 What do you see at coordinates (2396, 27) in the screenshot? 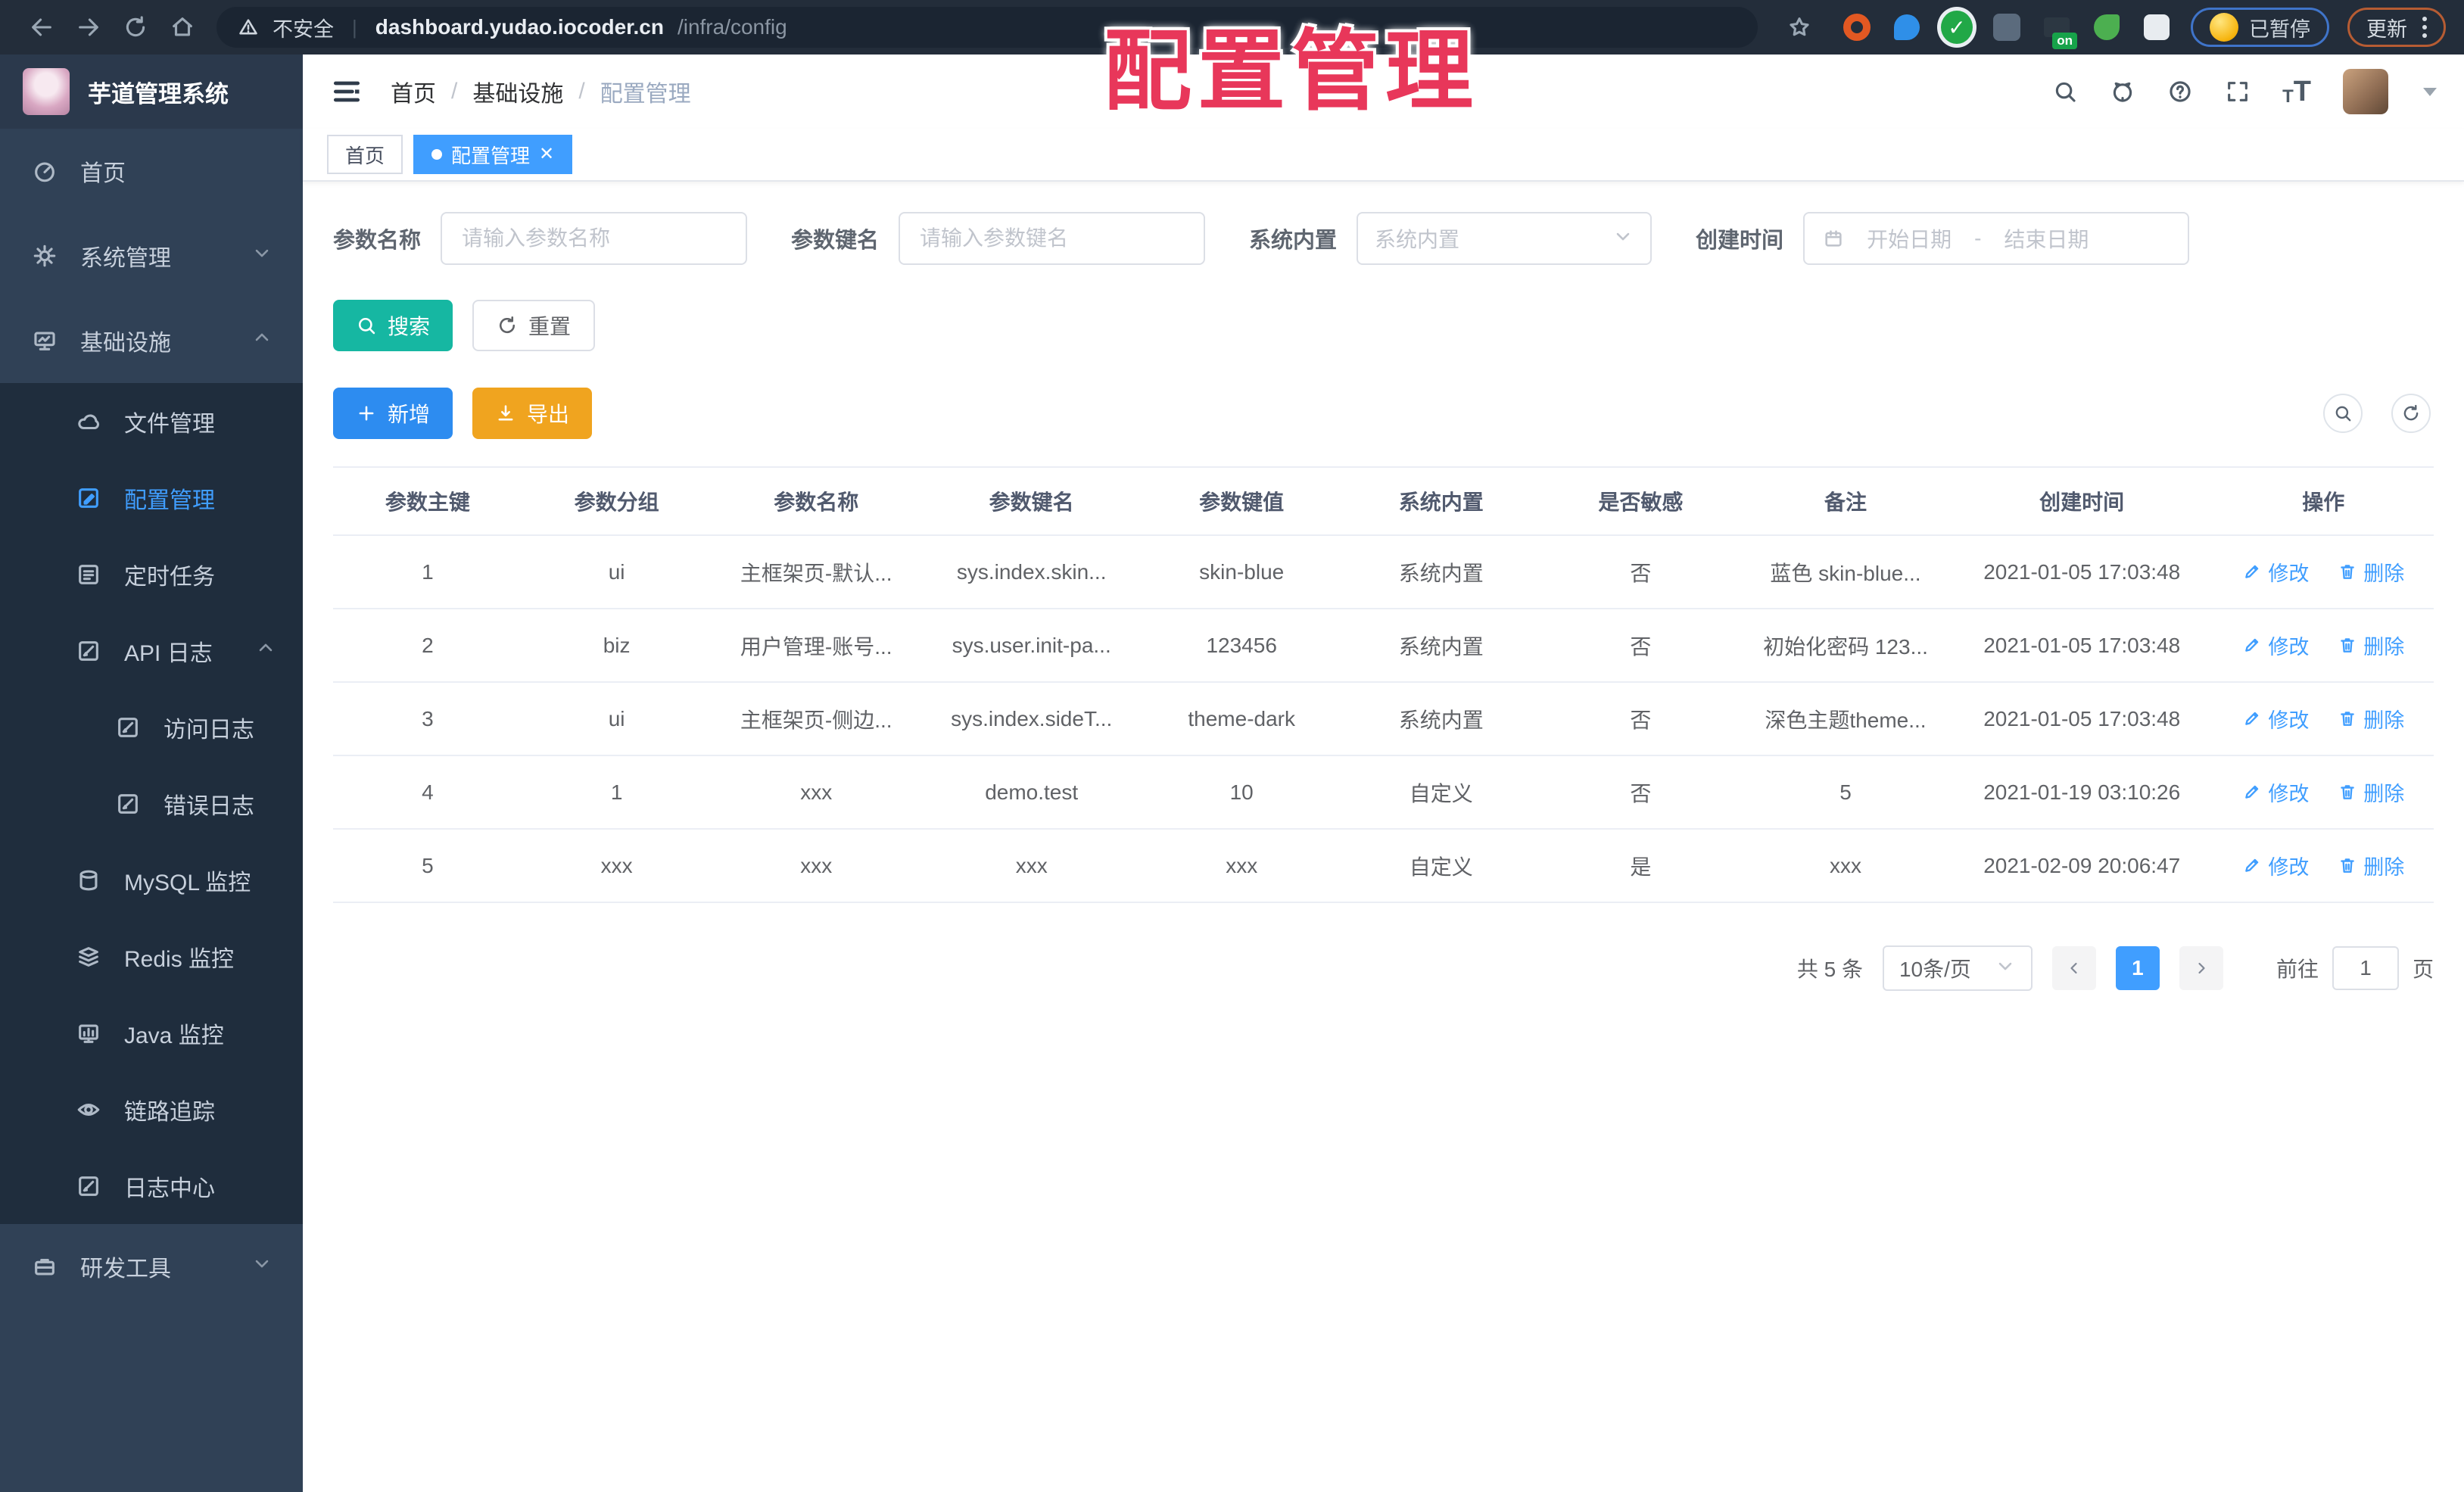
I see `update-button: 更新` at bounding box center [2396, 27].